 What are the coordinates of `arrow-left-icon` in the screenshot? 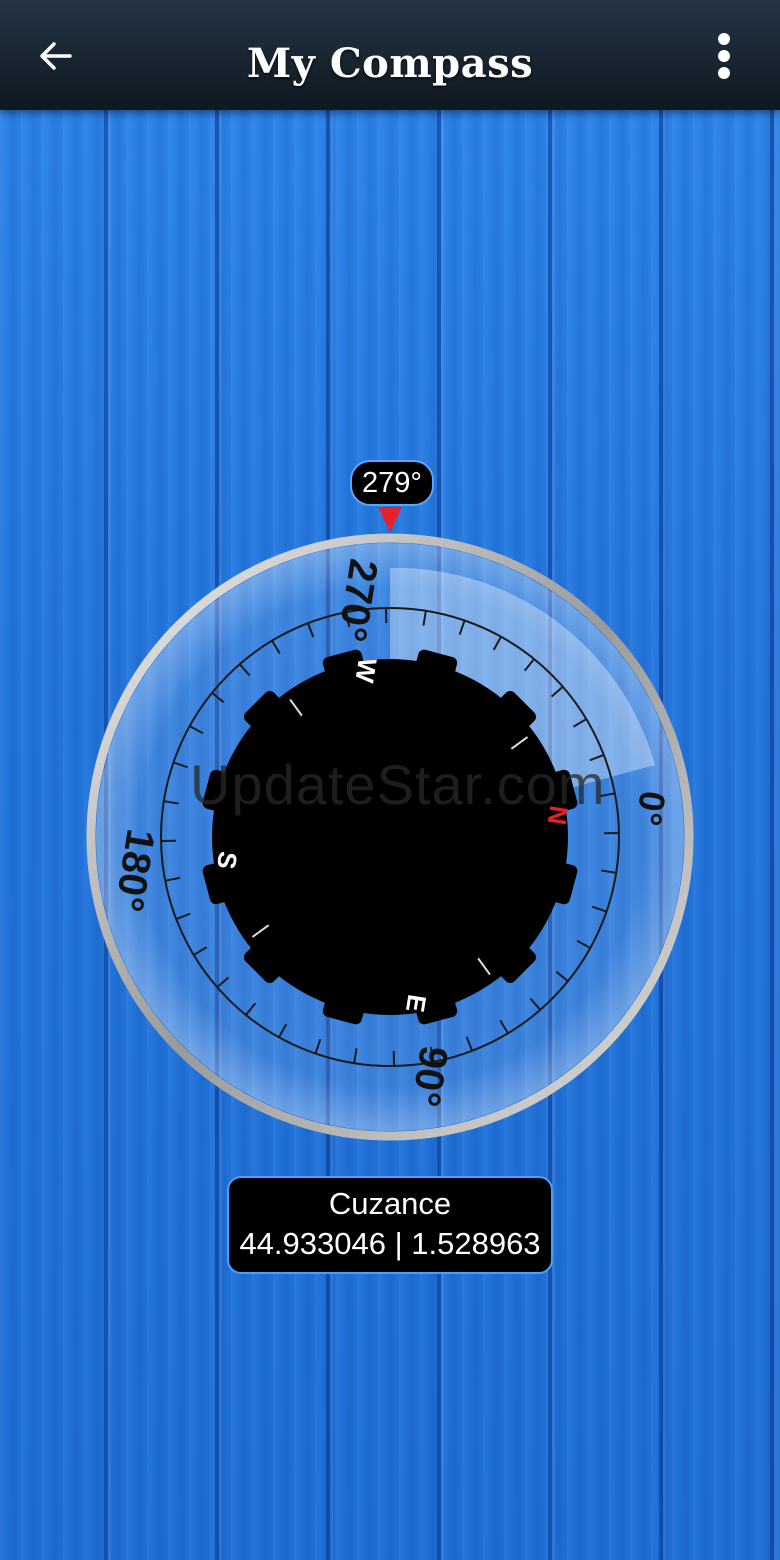 It's located at (56, 56).